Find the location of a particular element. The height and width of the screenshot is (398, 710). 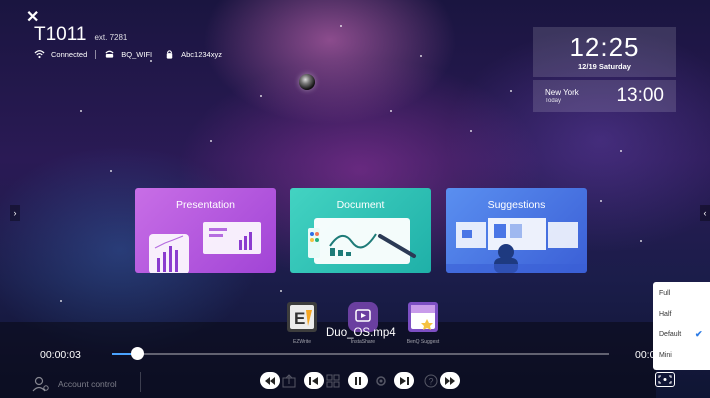

presentation-illustration-icon is located at coordinates (205, 247).